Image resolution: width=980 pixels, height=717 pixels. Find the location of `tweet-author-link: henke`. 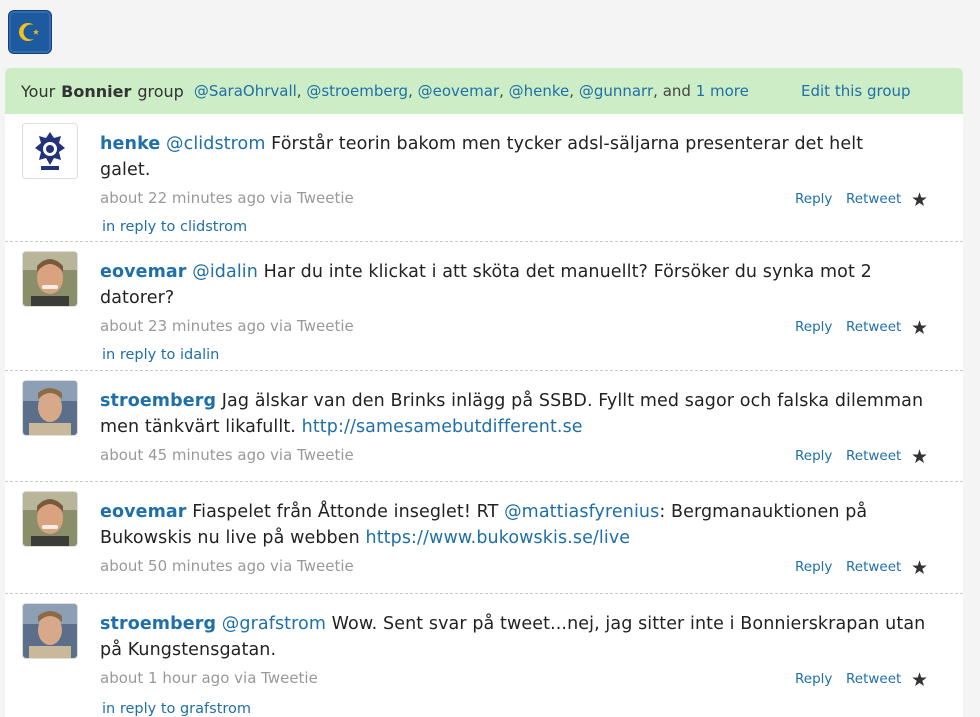

tweet-author-link: henke is located at coordinates (130, 144).